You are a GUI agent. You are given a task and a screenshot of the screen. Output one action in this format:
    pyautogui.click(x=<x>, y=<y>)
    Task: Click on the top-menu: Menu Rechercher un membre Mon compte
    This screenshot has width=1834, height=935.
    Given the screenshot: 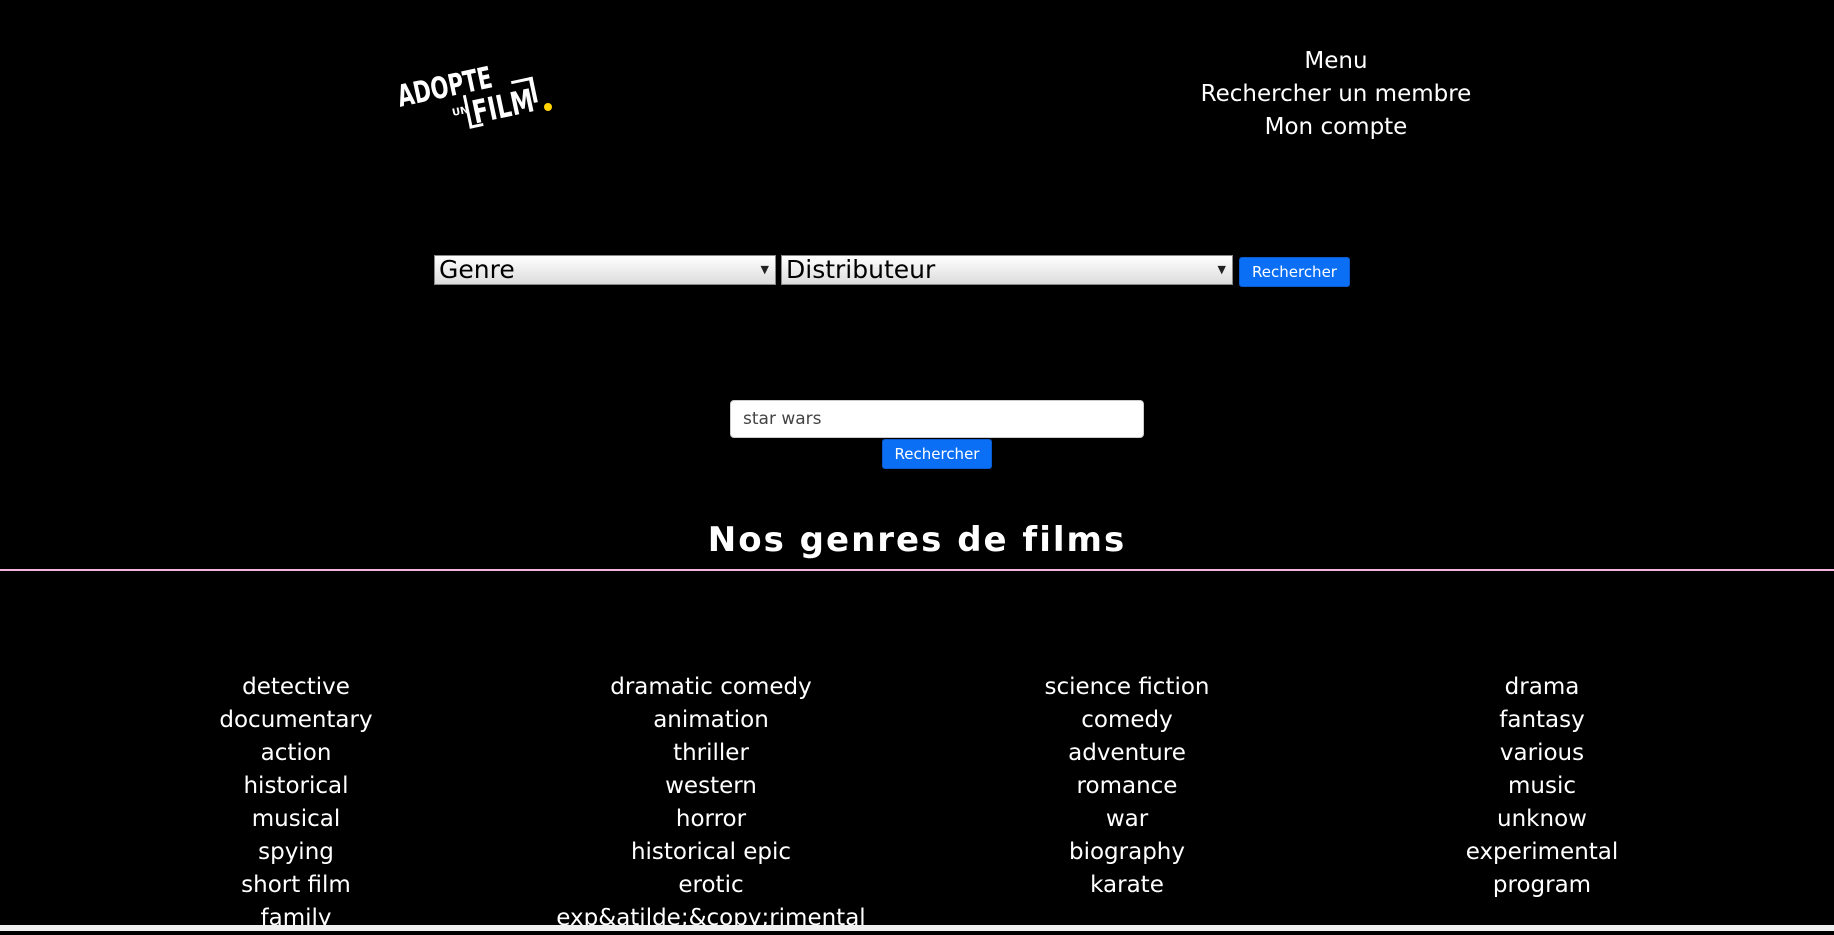 What is the action you would take?
    pyautogui.click(x=1336, y=94)
    